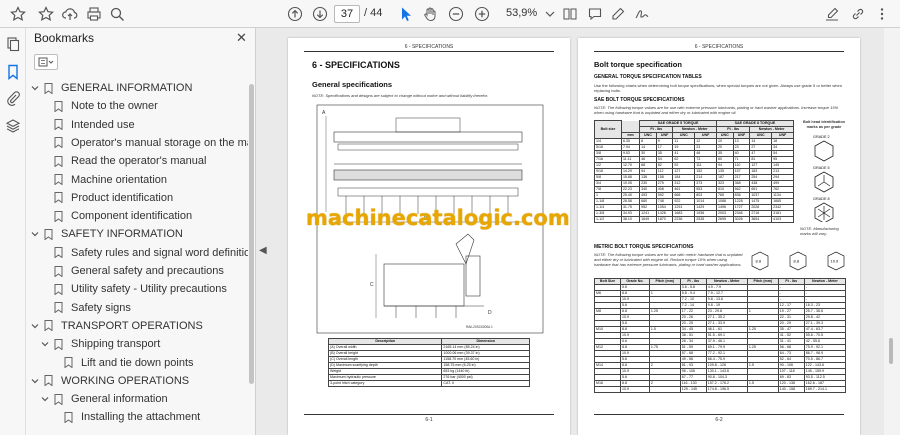 The image size is (900, 435). Describe the element at coordinates (821, 137) in the screenshot. I see `grade-label: GRADE 2` at that location.